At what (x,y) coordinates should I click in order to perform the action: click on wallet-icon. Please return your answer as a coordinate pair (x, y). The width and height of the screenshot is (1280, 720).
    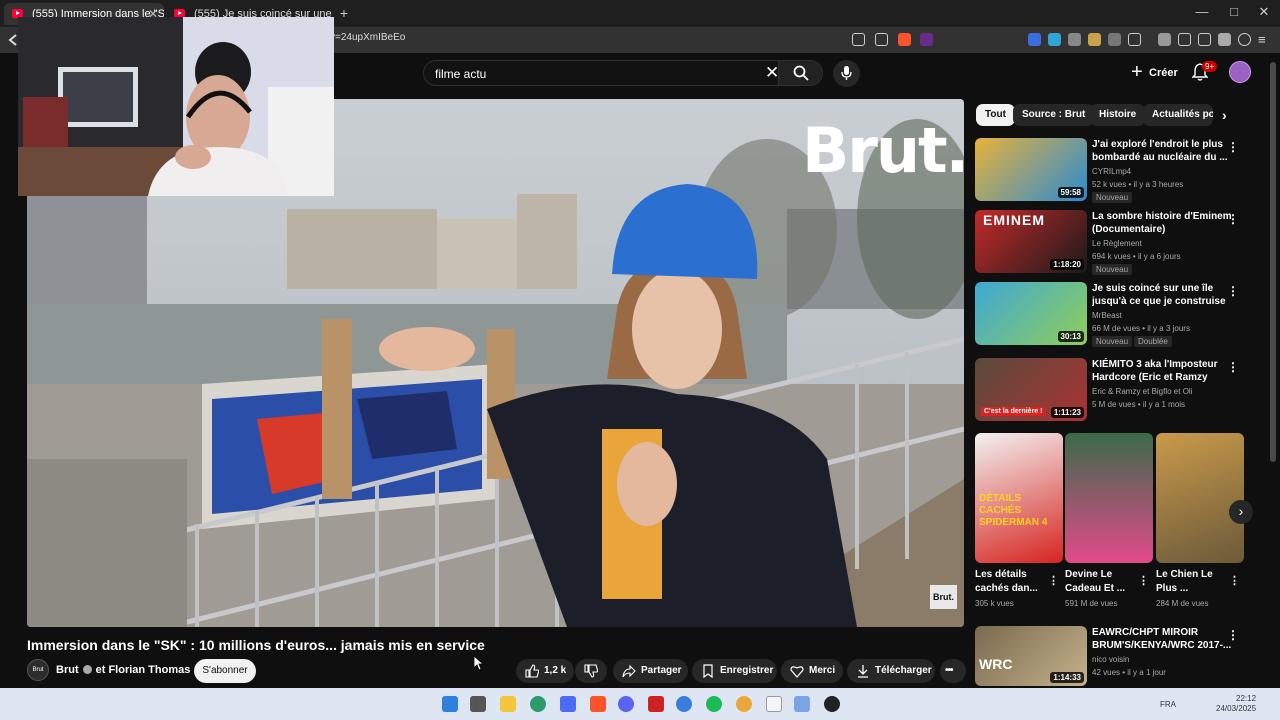
    Looking at the image, I should click on (1204, 39).